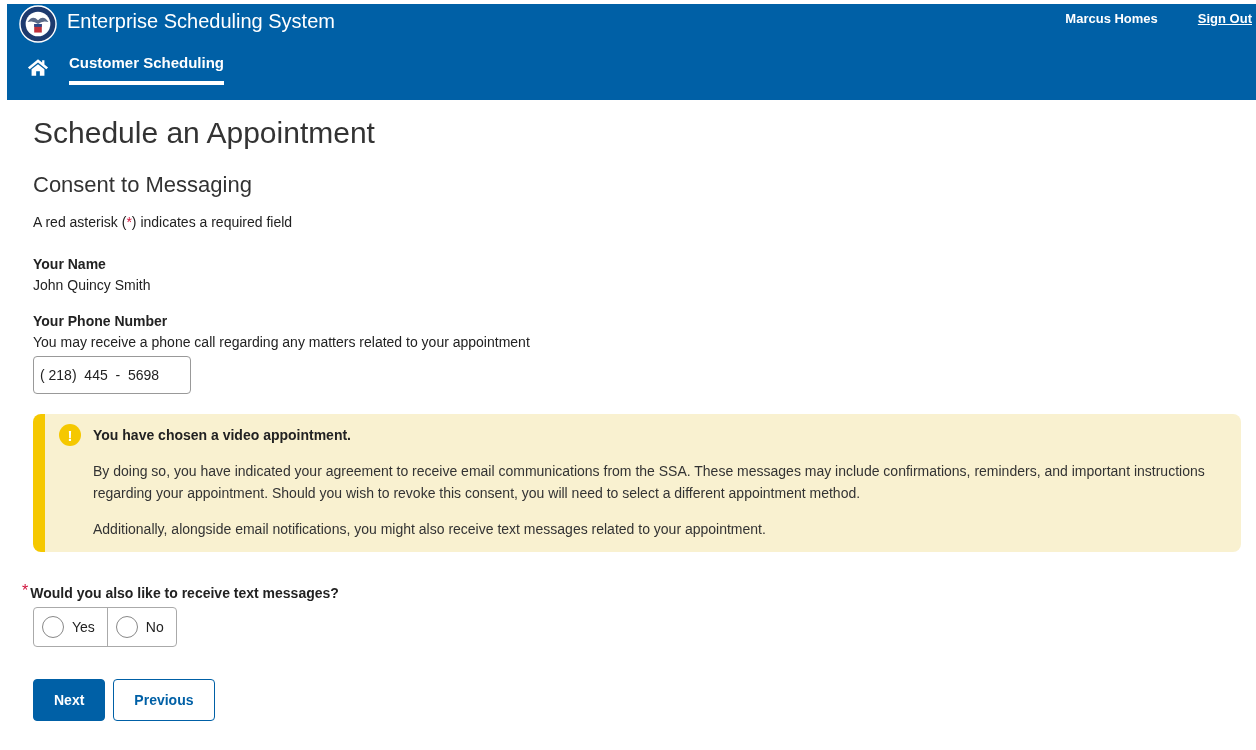 This screenshot has width=1256, height=750. I want to click on section-title: Consent to Messaging, so click(143, 185).